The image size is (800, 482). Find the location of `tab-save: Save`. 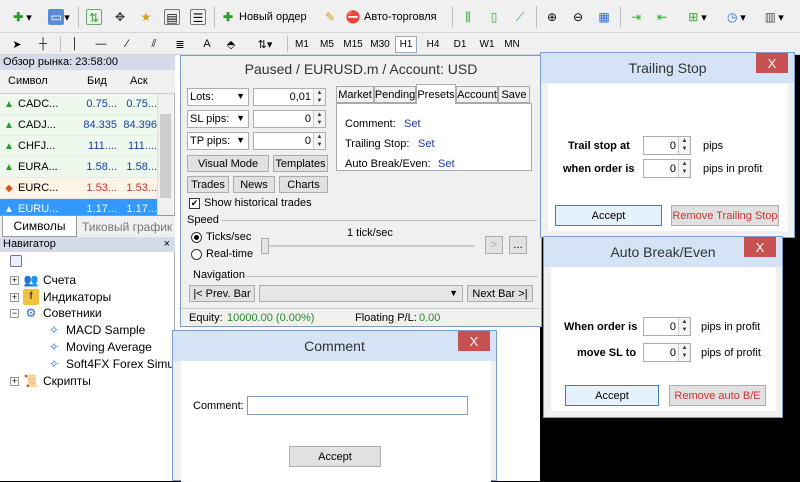

tab-save: Save is located at coordinates (514, 94).